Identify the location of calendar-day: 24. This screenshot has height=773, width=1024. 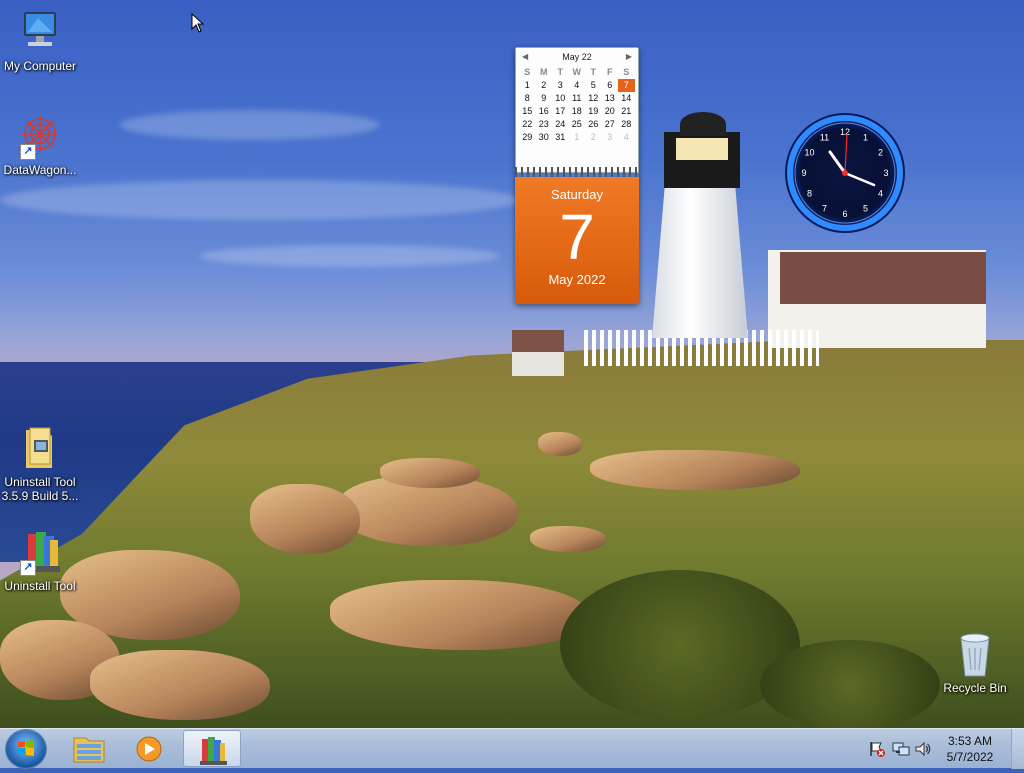
(560, 124).